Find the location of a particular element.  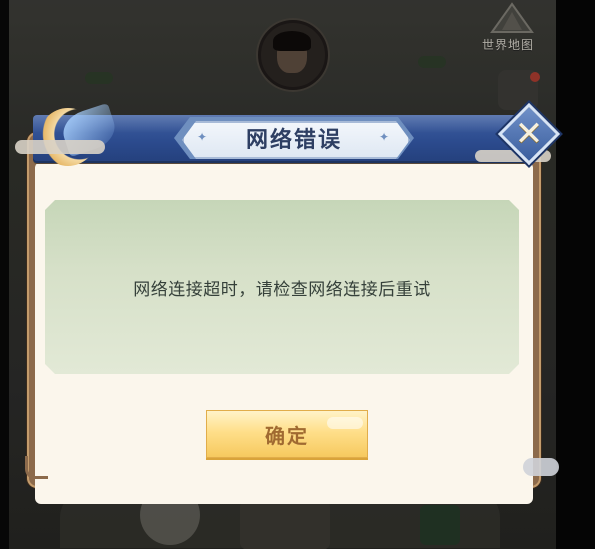

error-message: 网络连接超时，请检查网络连接后重试 is located at coordinates (282, 289).